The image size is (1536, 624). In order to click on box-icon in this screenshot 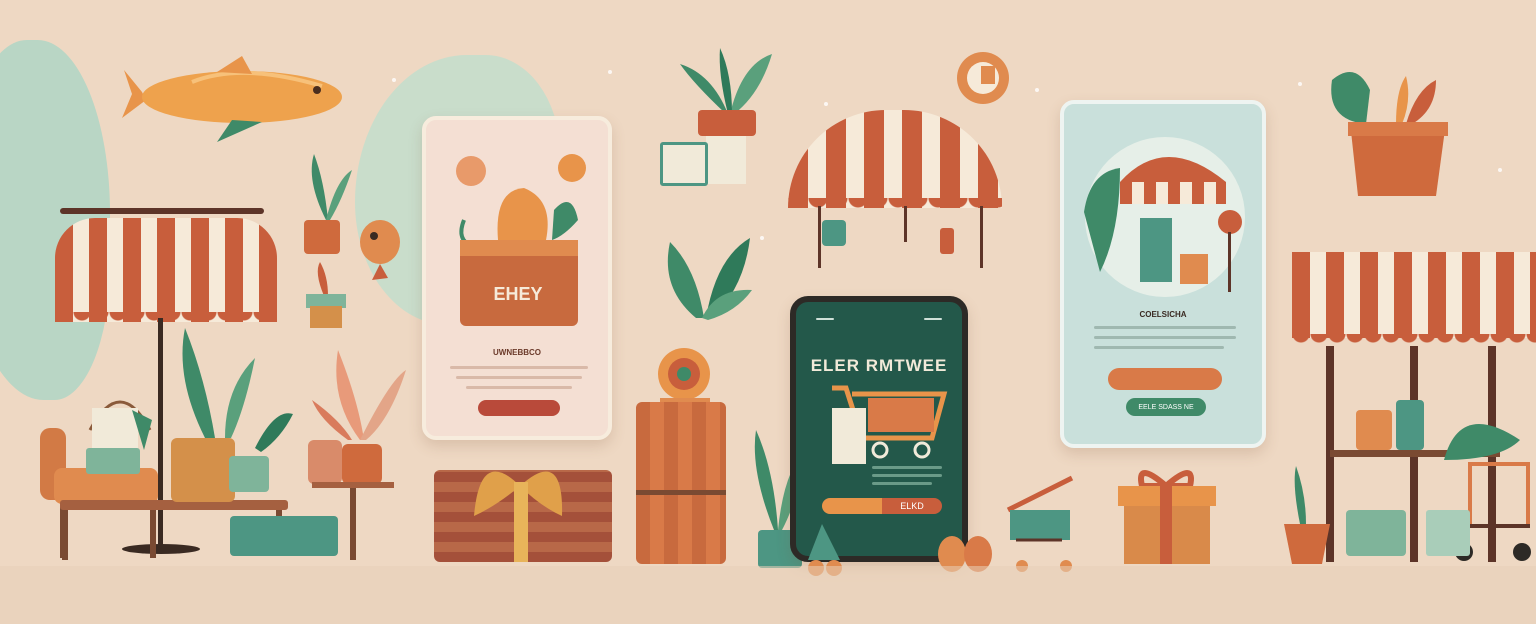, I will do `click(1448, 533)`.